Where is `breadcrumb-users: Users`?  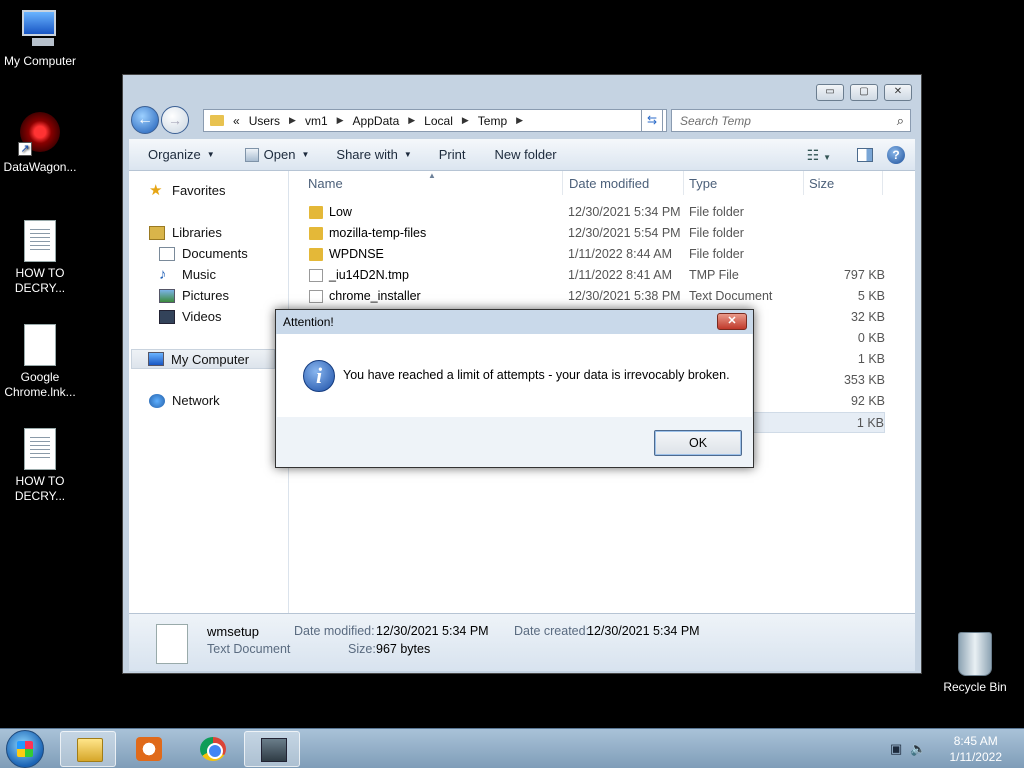
breadcrumb-users: Users is located at coordinates (264, 121).